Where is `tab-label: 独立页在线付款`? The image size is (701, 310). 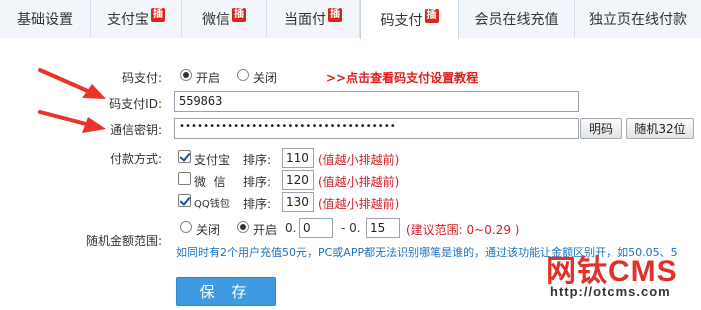
tab-label: 独立页在线付款 is located at coordinates (638, 20).